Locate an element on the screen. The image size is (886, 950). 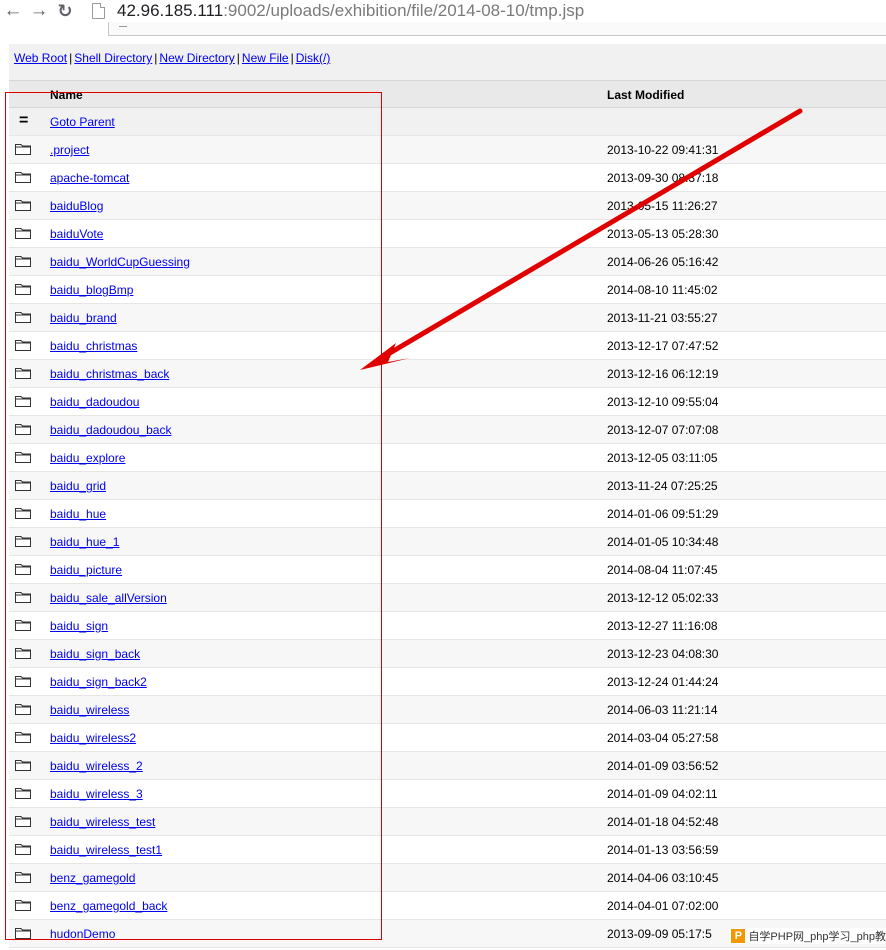
file-name-link: baidu_sign is located at coordinates (79, 626).